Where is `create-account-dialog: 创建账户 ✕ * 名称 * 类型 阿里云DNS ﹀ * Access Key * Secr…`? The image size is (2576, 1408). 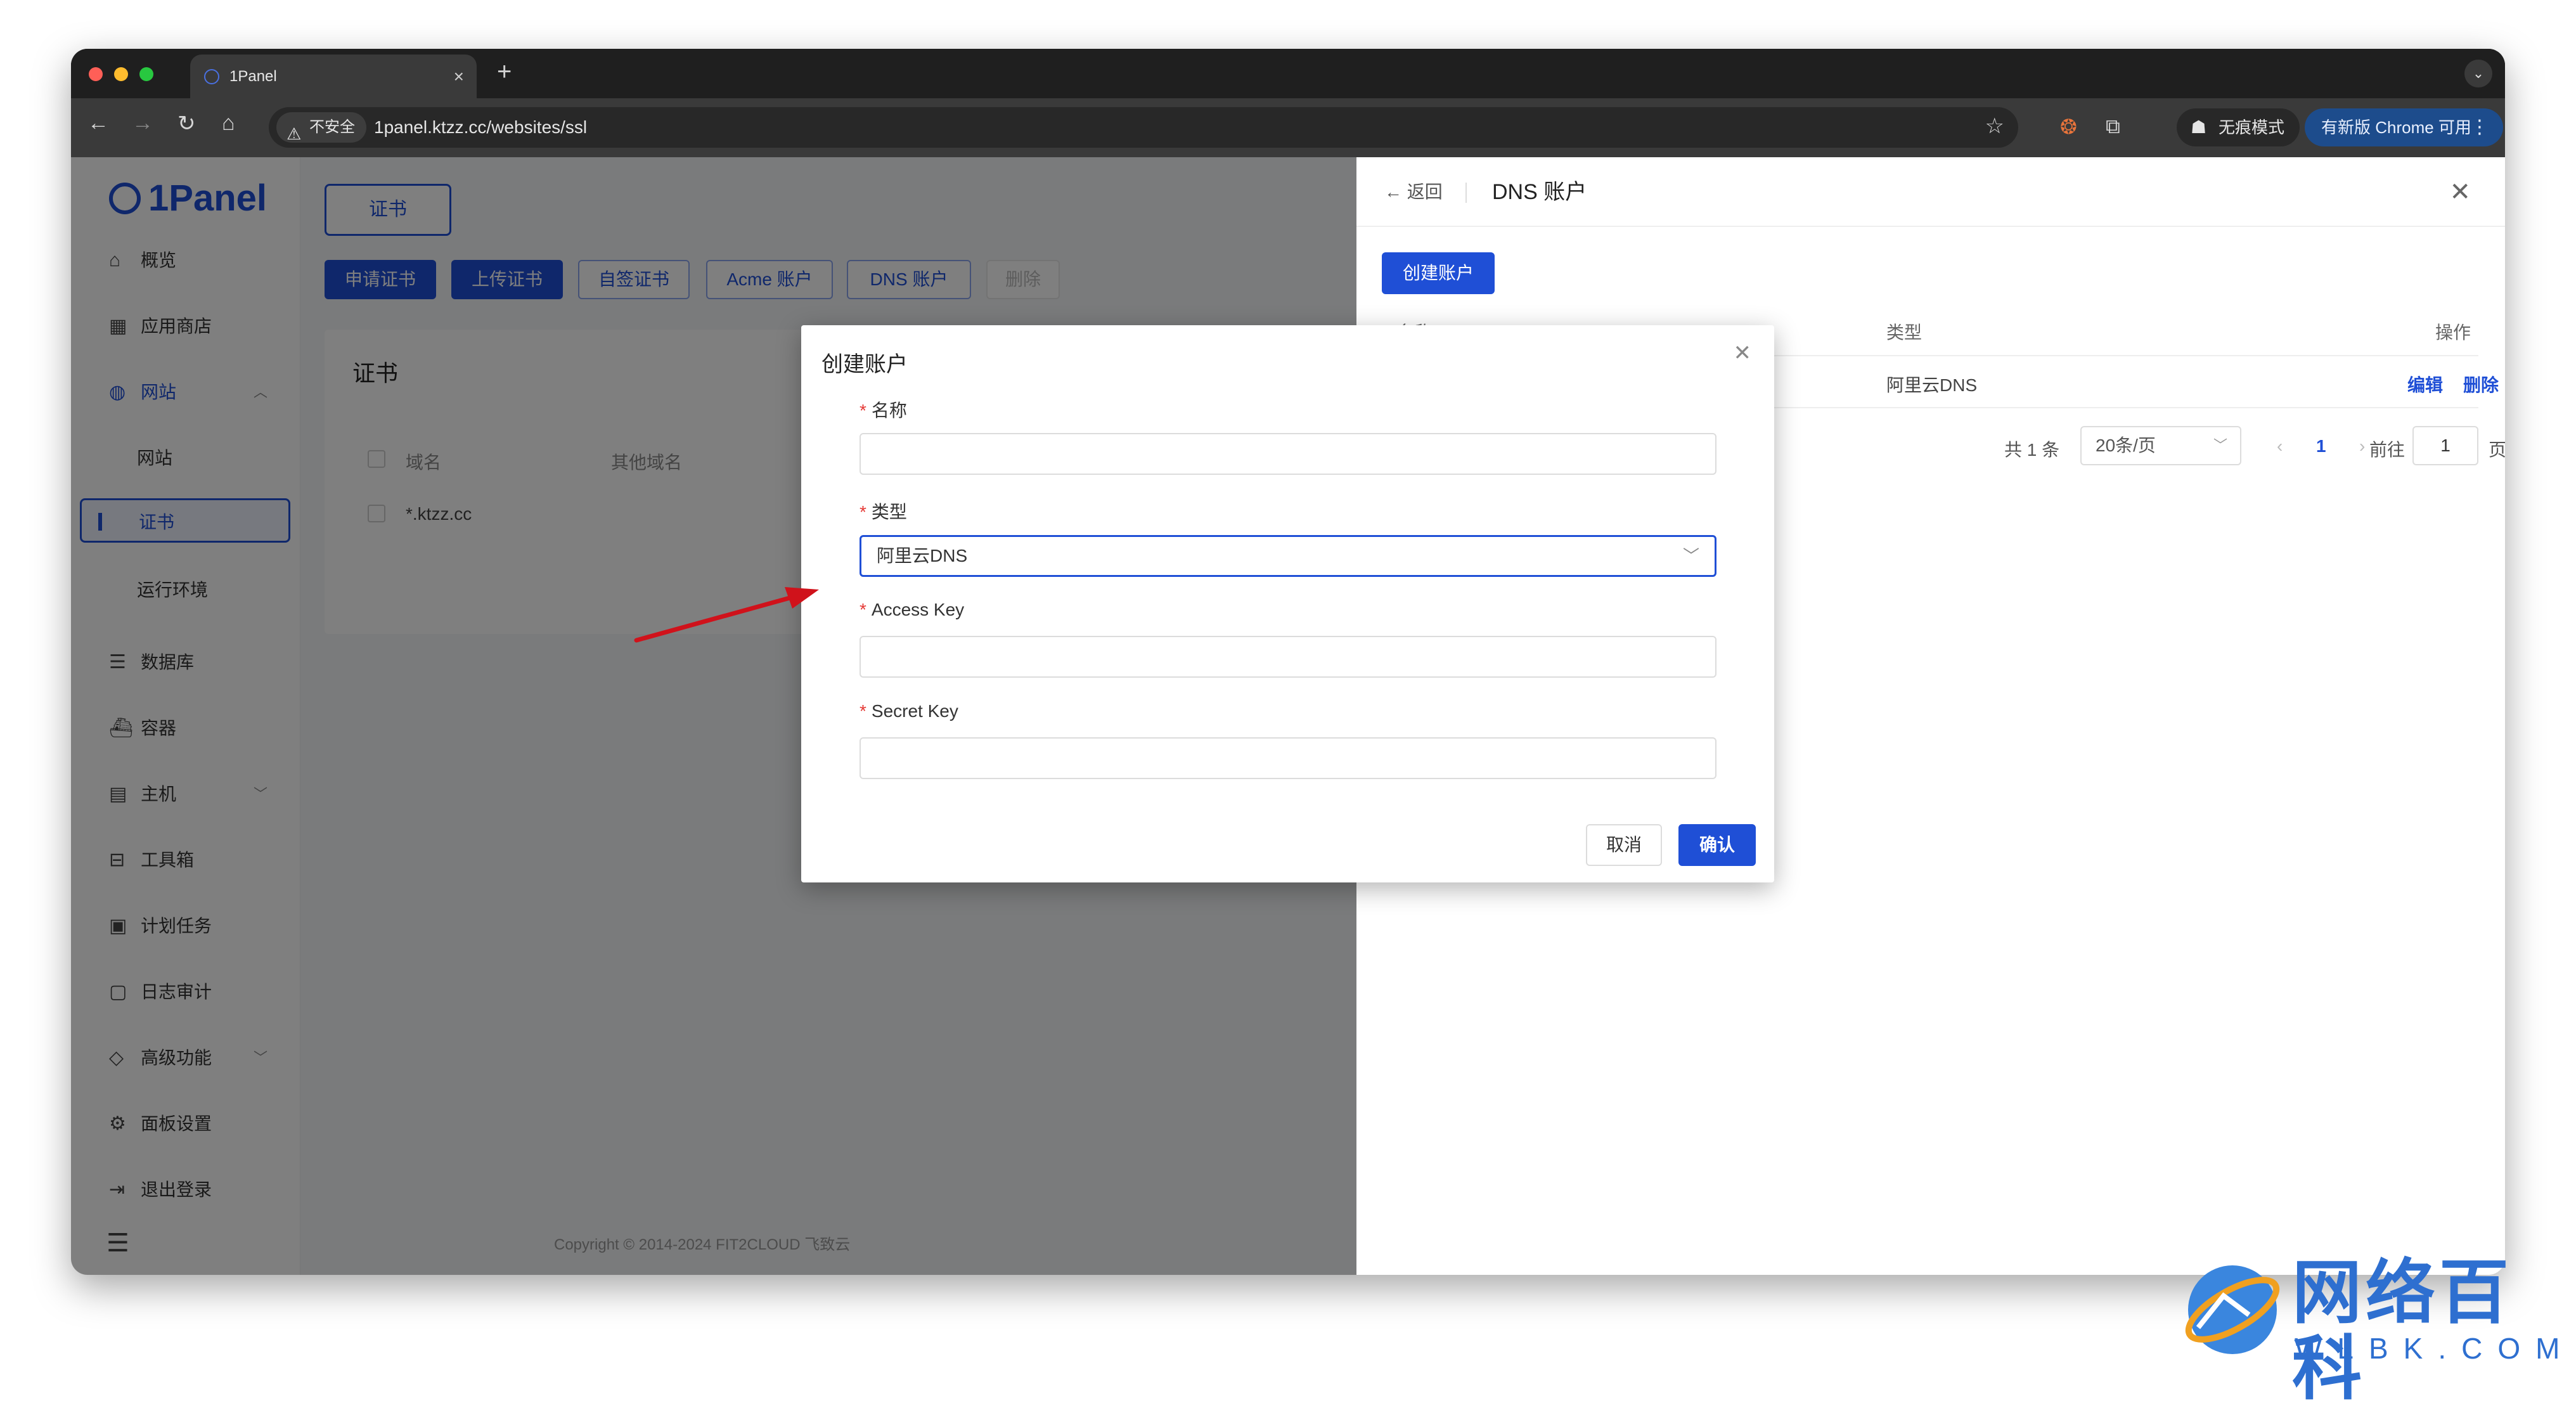 create-account-dialog: 创建账户 ✕ * 名称 * 类型 阿里云DNS ﹀ * Access Key * Secr… is located at coordinates (1287, 603).